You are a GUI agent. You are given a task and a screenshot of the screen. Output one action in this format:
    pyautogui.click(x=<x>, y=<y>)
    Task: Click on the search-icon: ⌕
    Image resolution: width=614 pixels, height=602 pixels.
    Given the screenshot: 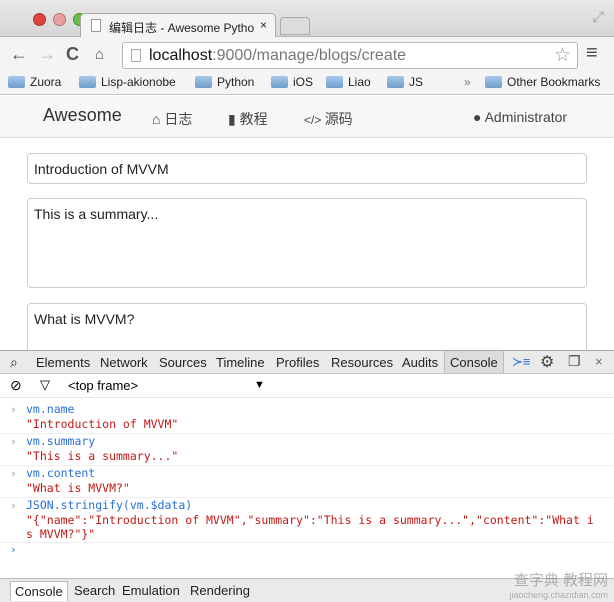 What is the action you would take?
    pyautogui.click(x=14, y=362)
    